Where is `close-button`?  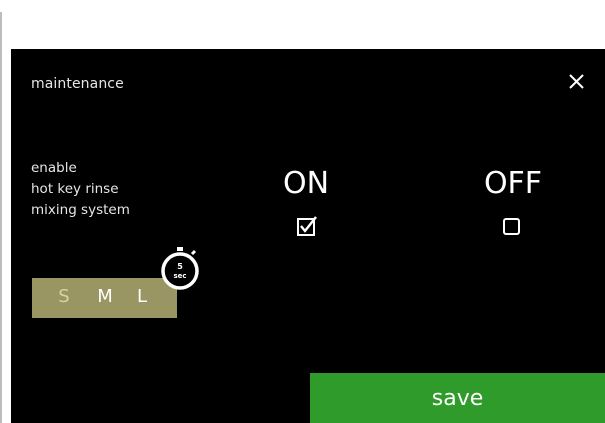 close-button is located at coordinates (578, 82).